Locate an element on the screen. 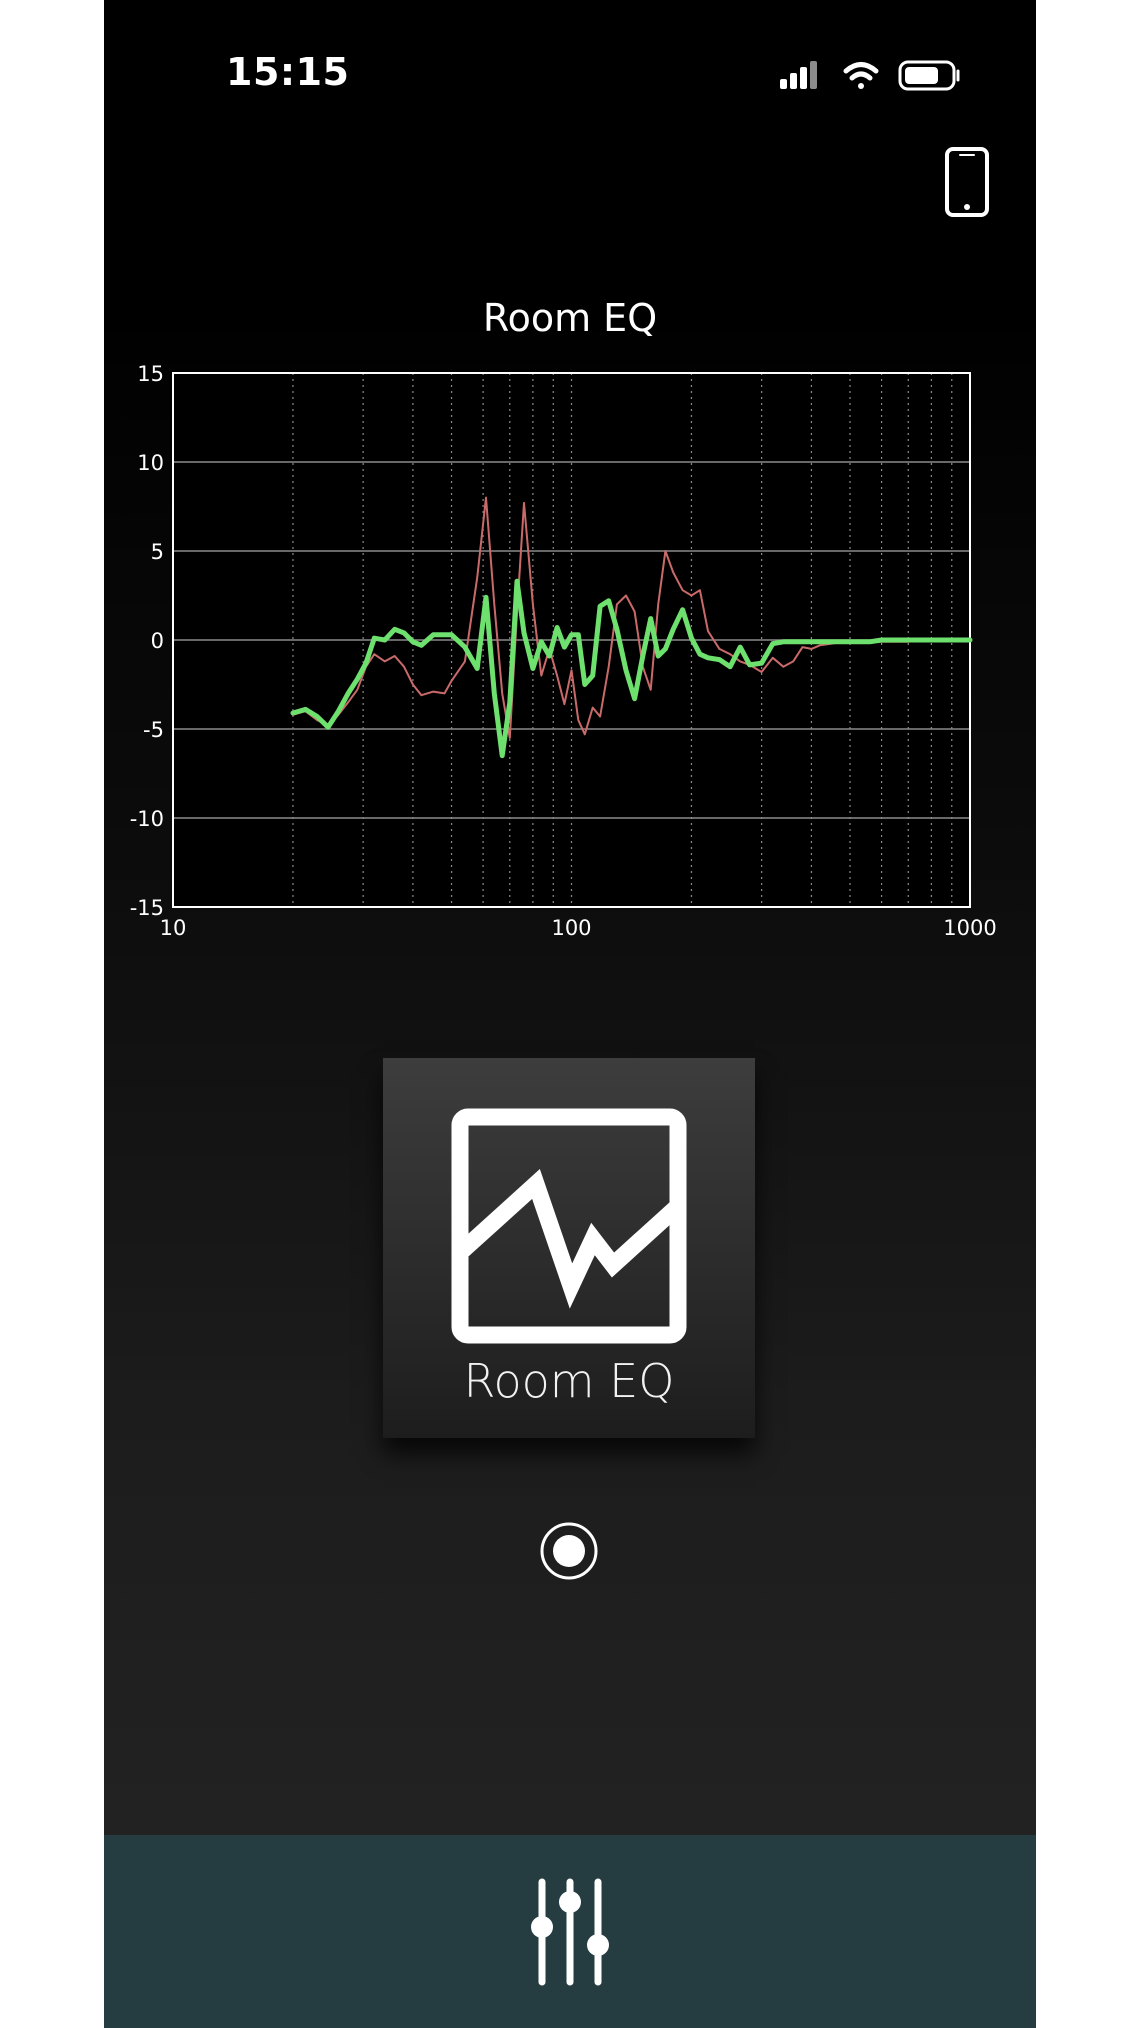 The width and height of the screenshot is (1140, 2028). y-tick-label: 15 is located at coordinates (150, 374).